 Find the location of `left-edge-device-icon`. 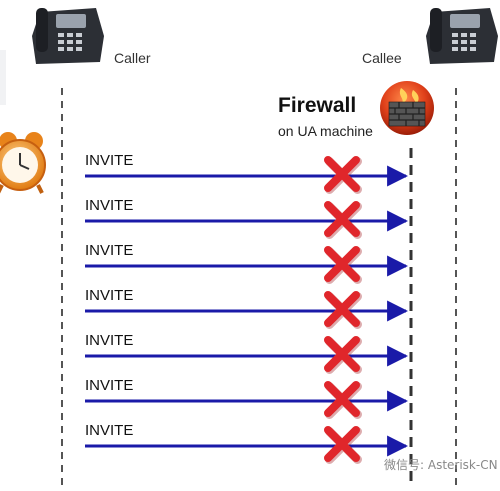

left-edge-device-icon is located at coordinates (3, 77).